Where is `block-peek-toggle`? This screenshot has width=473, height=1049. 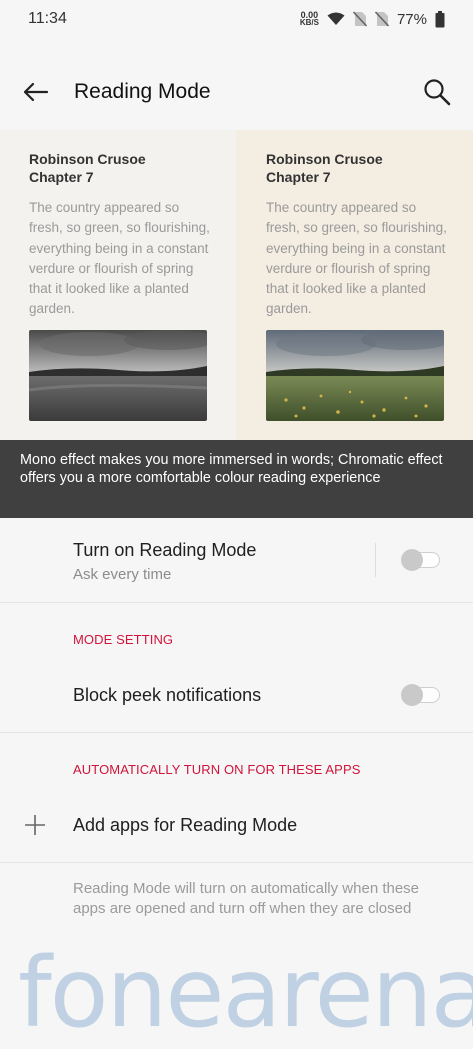 block-peek-toggle is located at coordinates (420, 695).